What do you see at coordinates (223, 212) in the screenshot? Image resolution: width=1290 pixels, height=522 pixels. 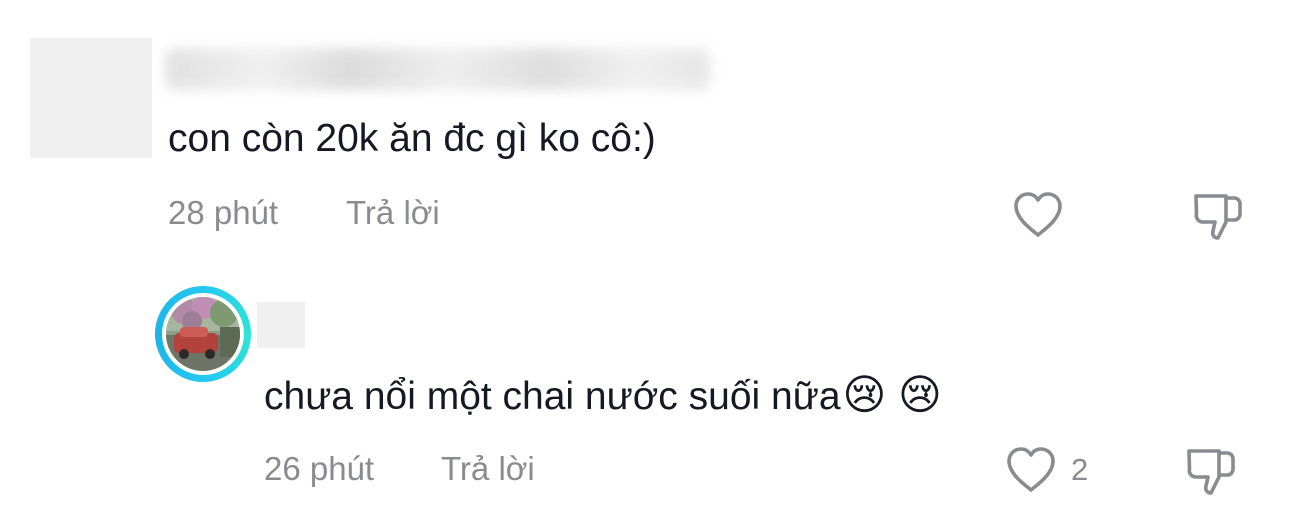 I see `comment-timestamp: 28 phút` at bounding box center [223, 212].